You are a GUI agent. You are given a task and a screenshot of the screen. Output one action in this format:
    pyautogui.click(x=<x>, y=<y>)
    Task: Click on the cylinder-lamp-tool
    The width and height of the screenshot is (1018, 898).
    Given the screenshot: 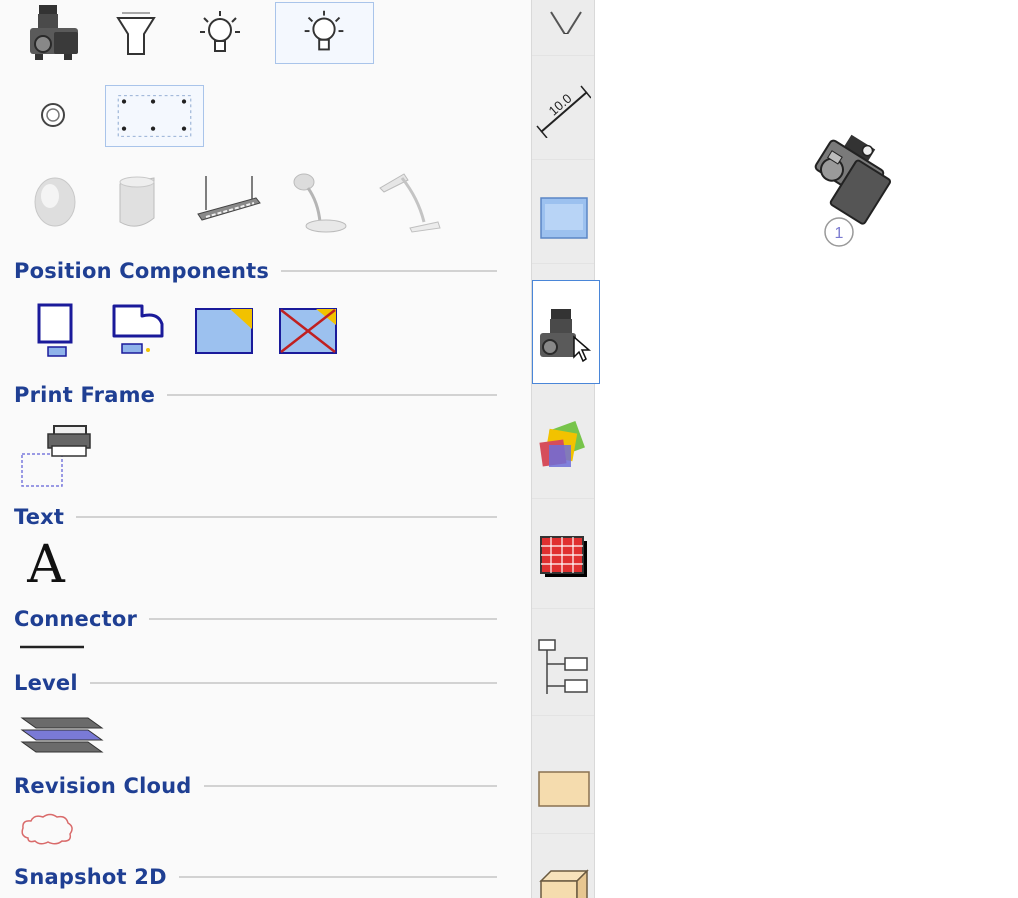 What is the action you would take?
    pyautogui.click(x=137, y=202)
    